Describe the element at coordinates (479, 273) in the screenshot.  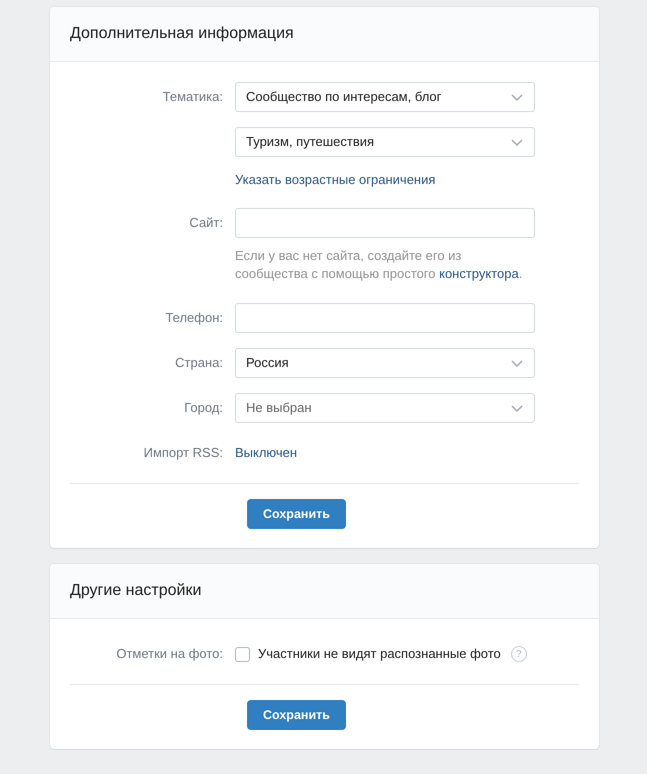
I see `constructor-link: конструктора` at that location.